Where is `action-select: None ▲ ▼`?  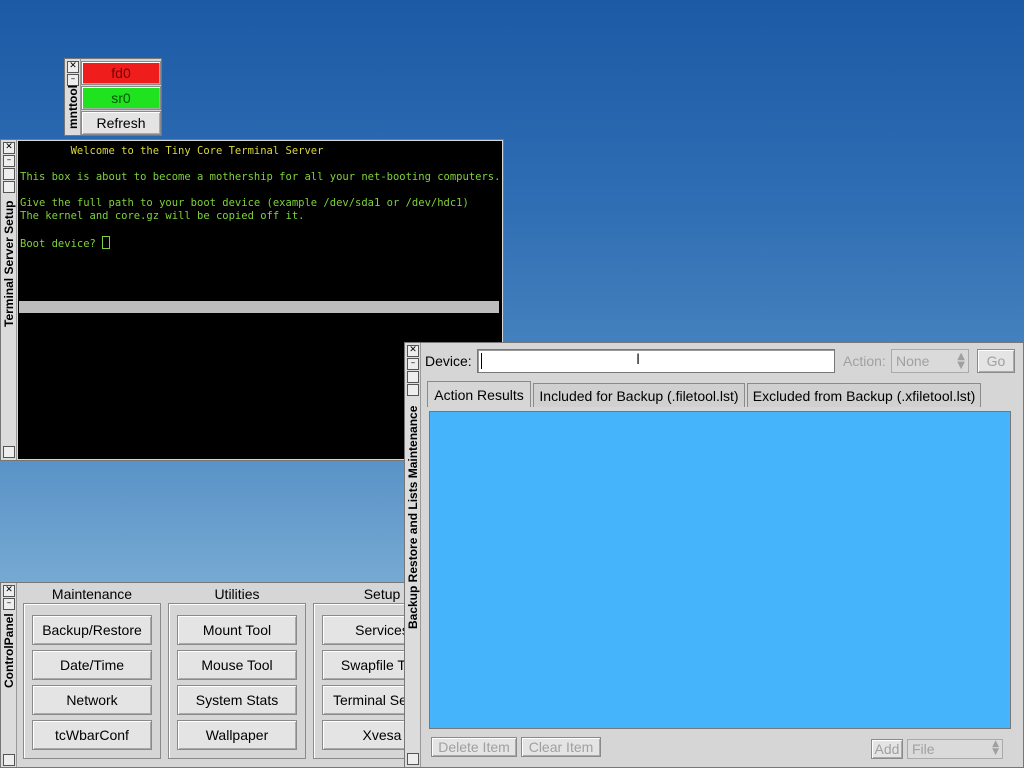 action-select: None ▲ ▼ is located at coordinates (930, 361).